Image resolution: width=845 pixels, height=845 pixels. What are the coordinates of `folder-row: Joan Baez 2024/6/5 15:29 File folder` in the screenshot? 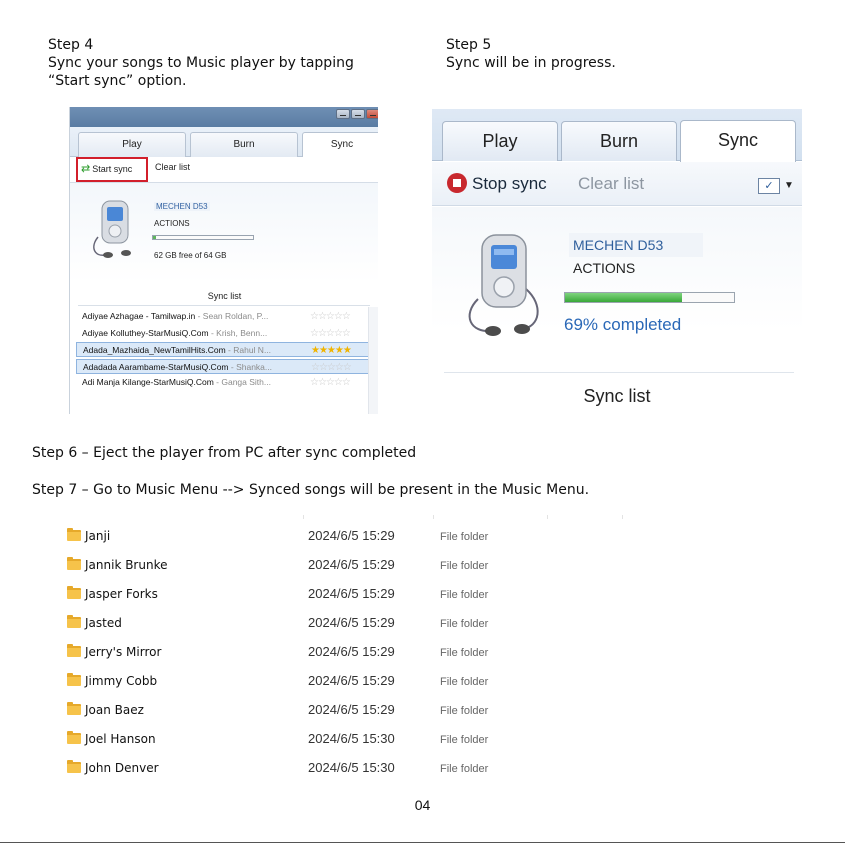 It's located at (422, 711).